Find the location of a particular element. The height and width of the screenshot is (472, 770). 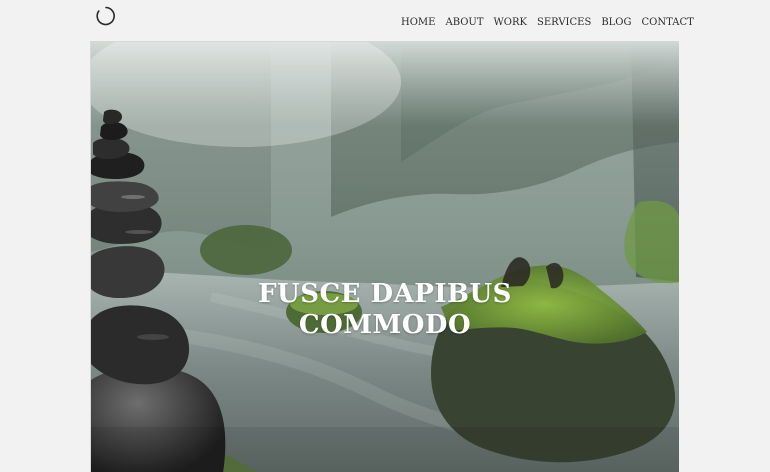

nav-item: HOME is located at coordinates (418, 20).